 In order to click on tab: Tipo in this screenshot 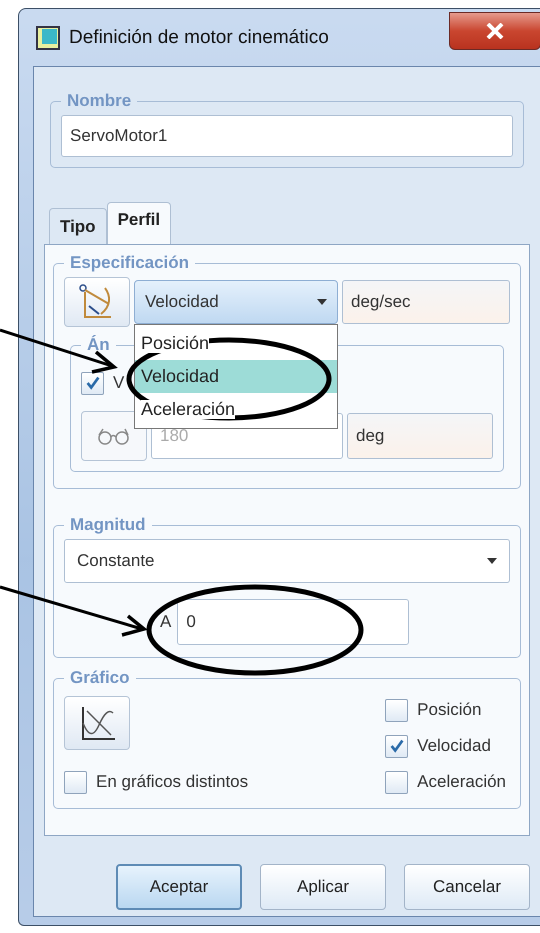, I will do `click(78, 226)`.